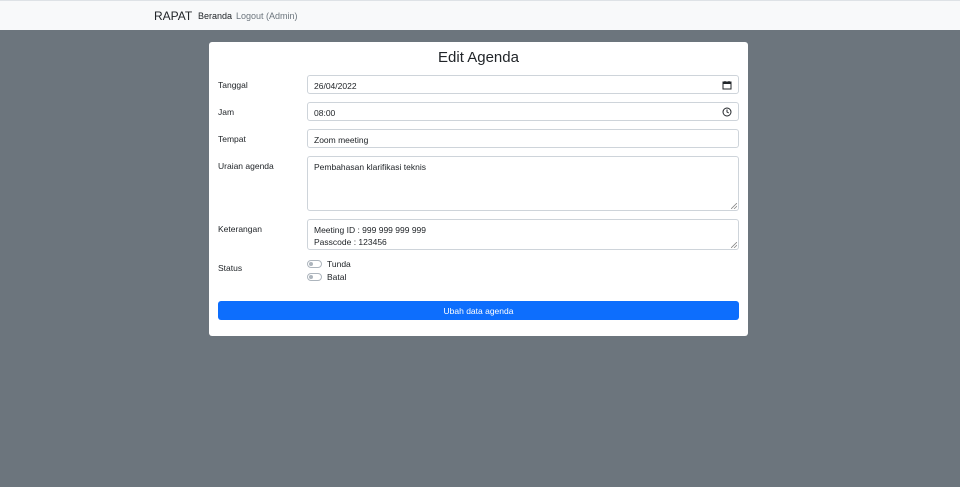 The image size is (960, 487). What do you see at coordinates (337, 277) in the screenshot?
I see `switch-batal-label: Batal` at bounding box center [337, 277].